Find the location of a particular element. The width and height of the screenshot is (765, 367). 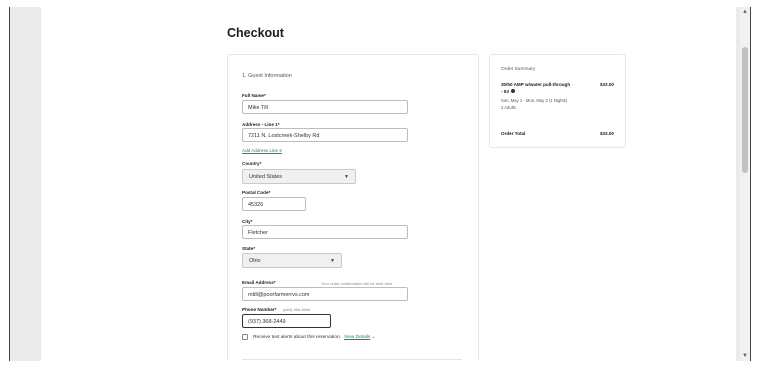

text-alerts-checkbox is located at coordinates (245, 337).